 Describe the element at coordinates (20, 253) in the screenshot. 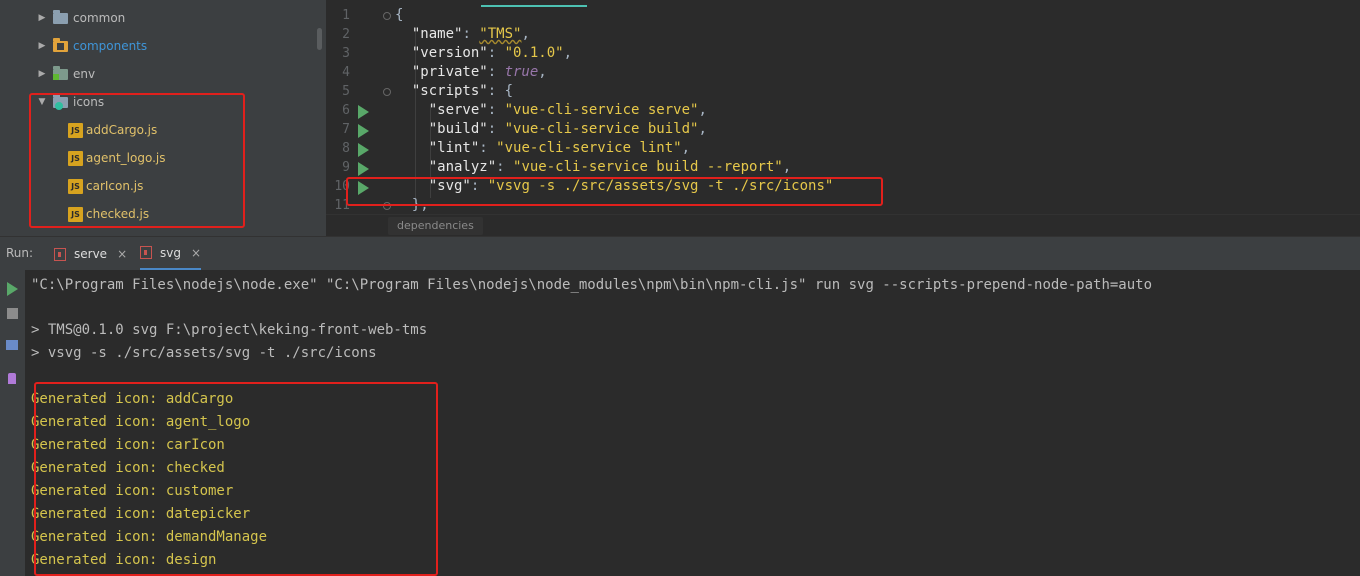

I see `run-label: Run:` at that location.